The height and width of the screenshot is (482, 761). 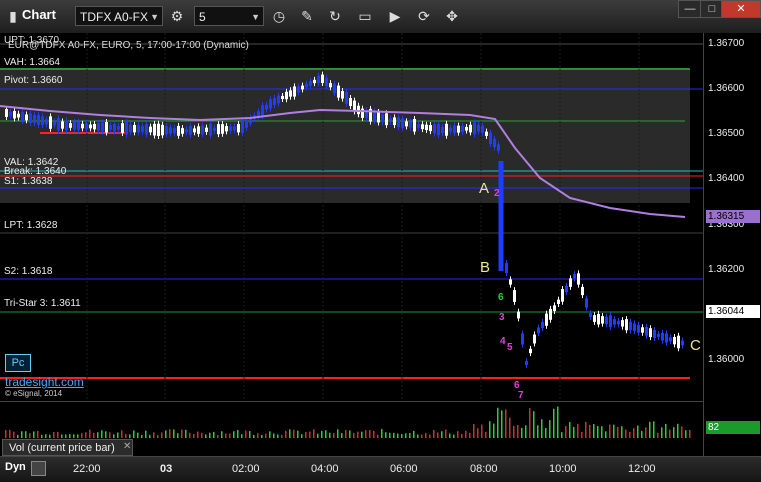 What do you see at coordinates (395, 16) in the screenshot?
I see `play-icon: ▶` at bounding box center [395, 16].